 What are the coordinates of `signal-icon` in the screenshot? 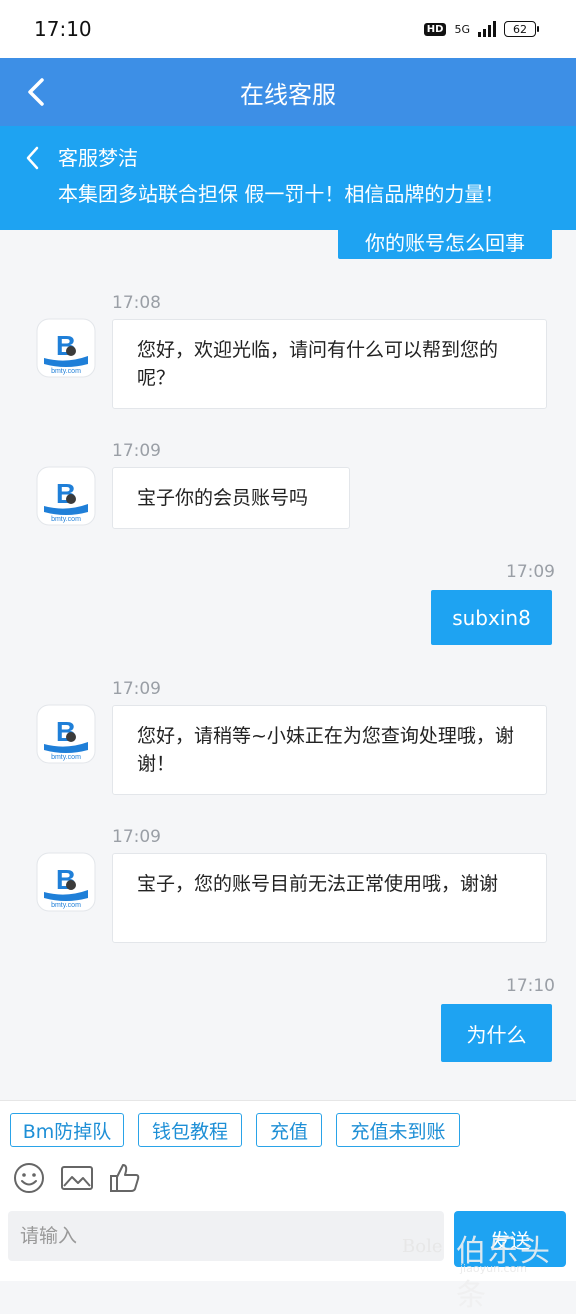 It's located at (487, 29).